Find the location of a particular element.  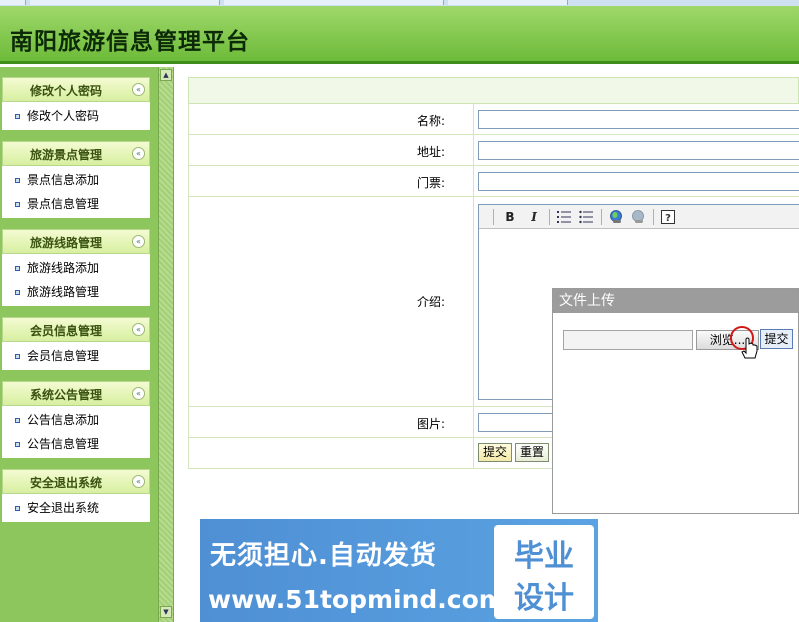

sidebar-group-title: 安全退出系统 is located at coordinates (65, 483).